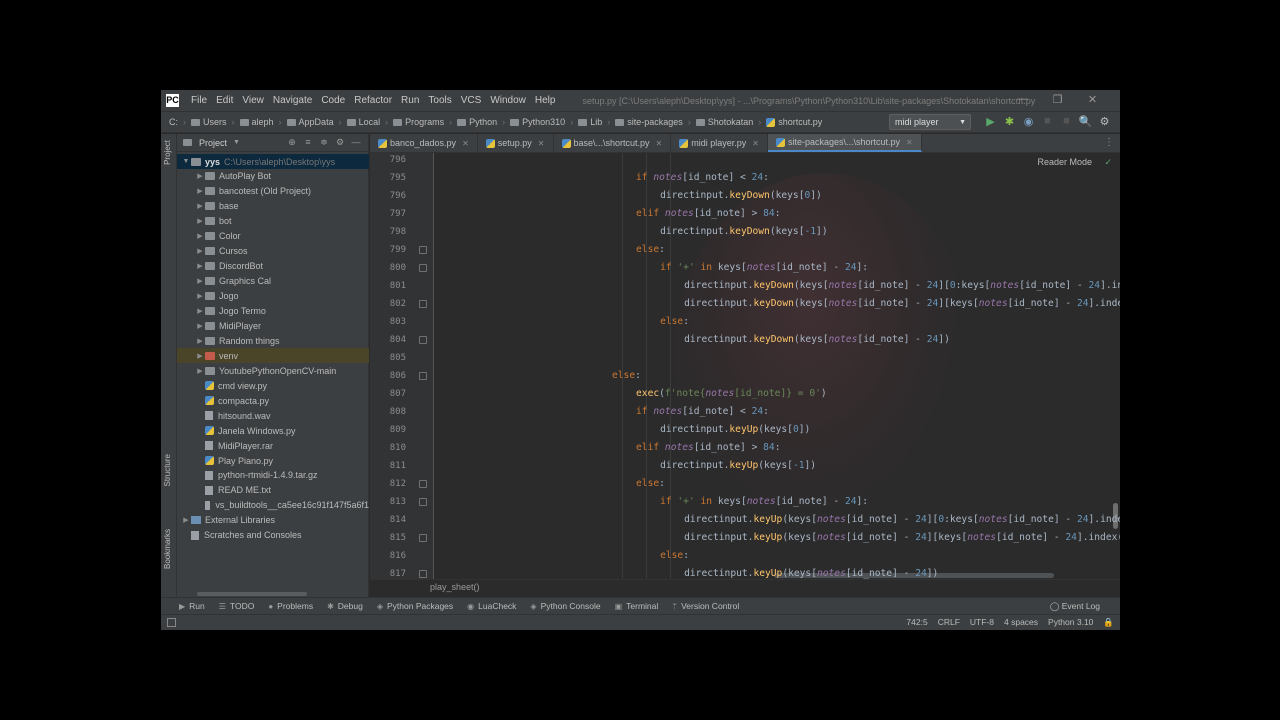 The height and width of the screenshot is (720, 1280). I want to click on expand-all-icon: ≡, so click(308, 142).